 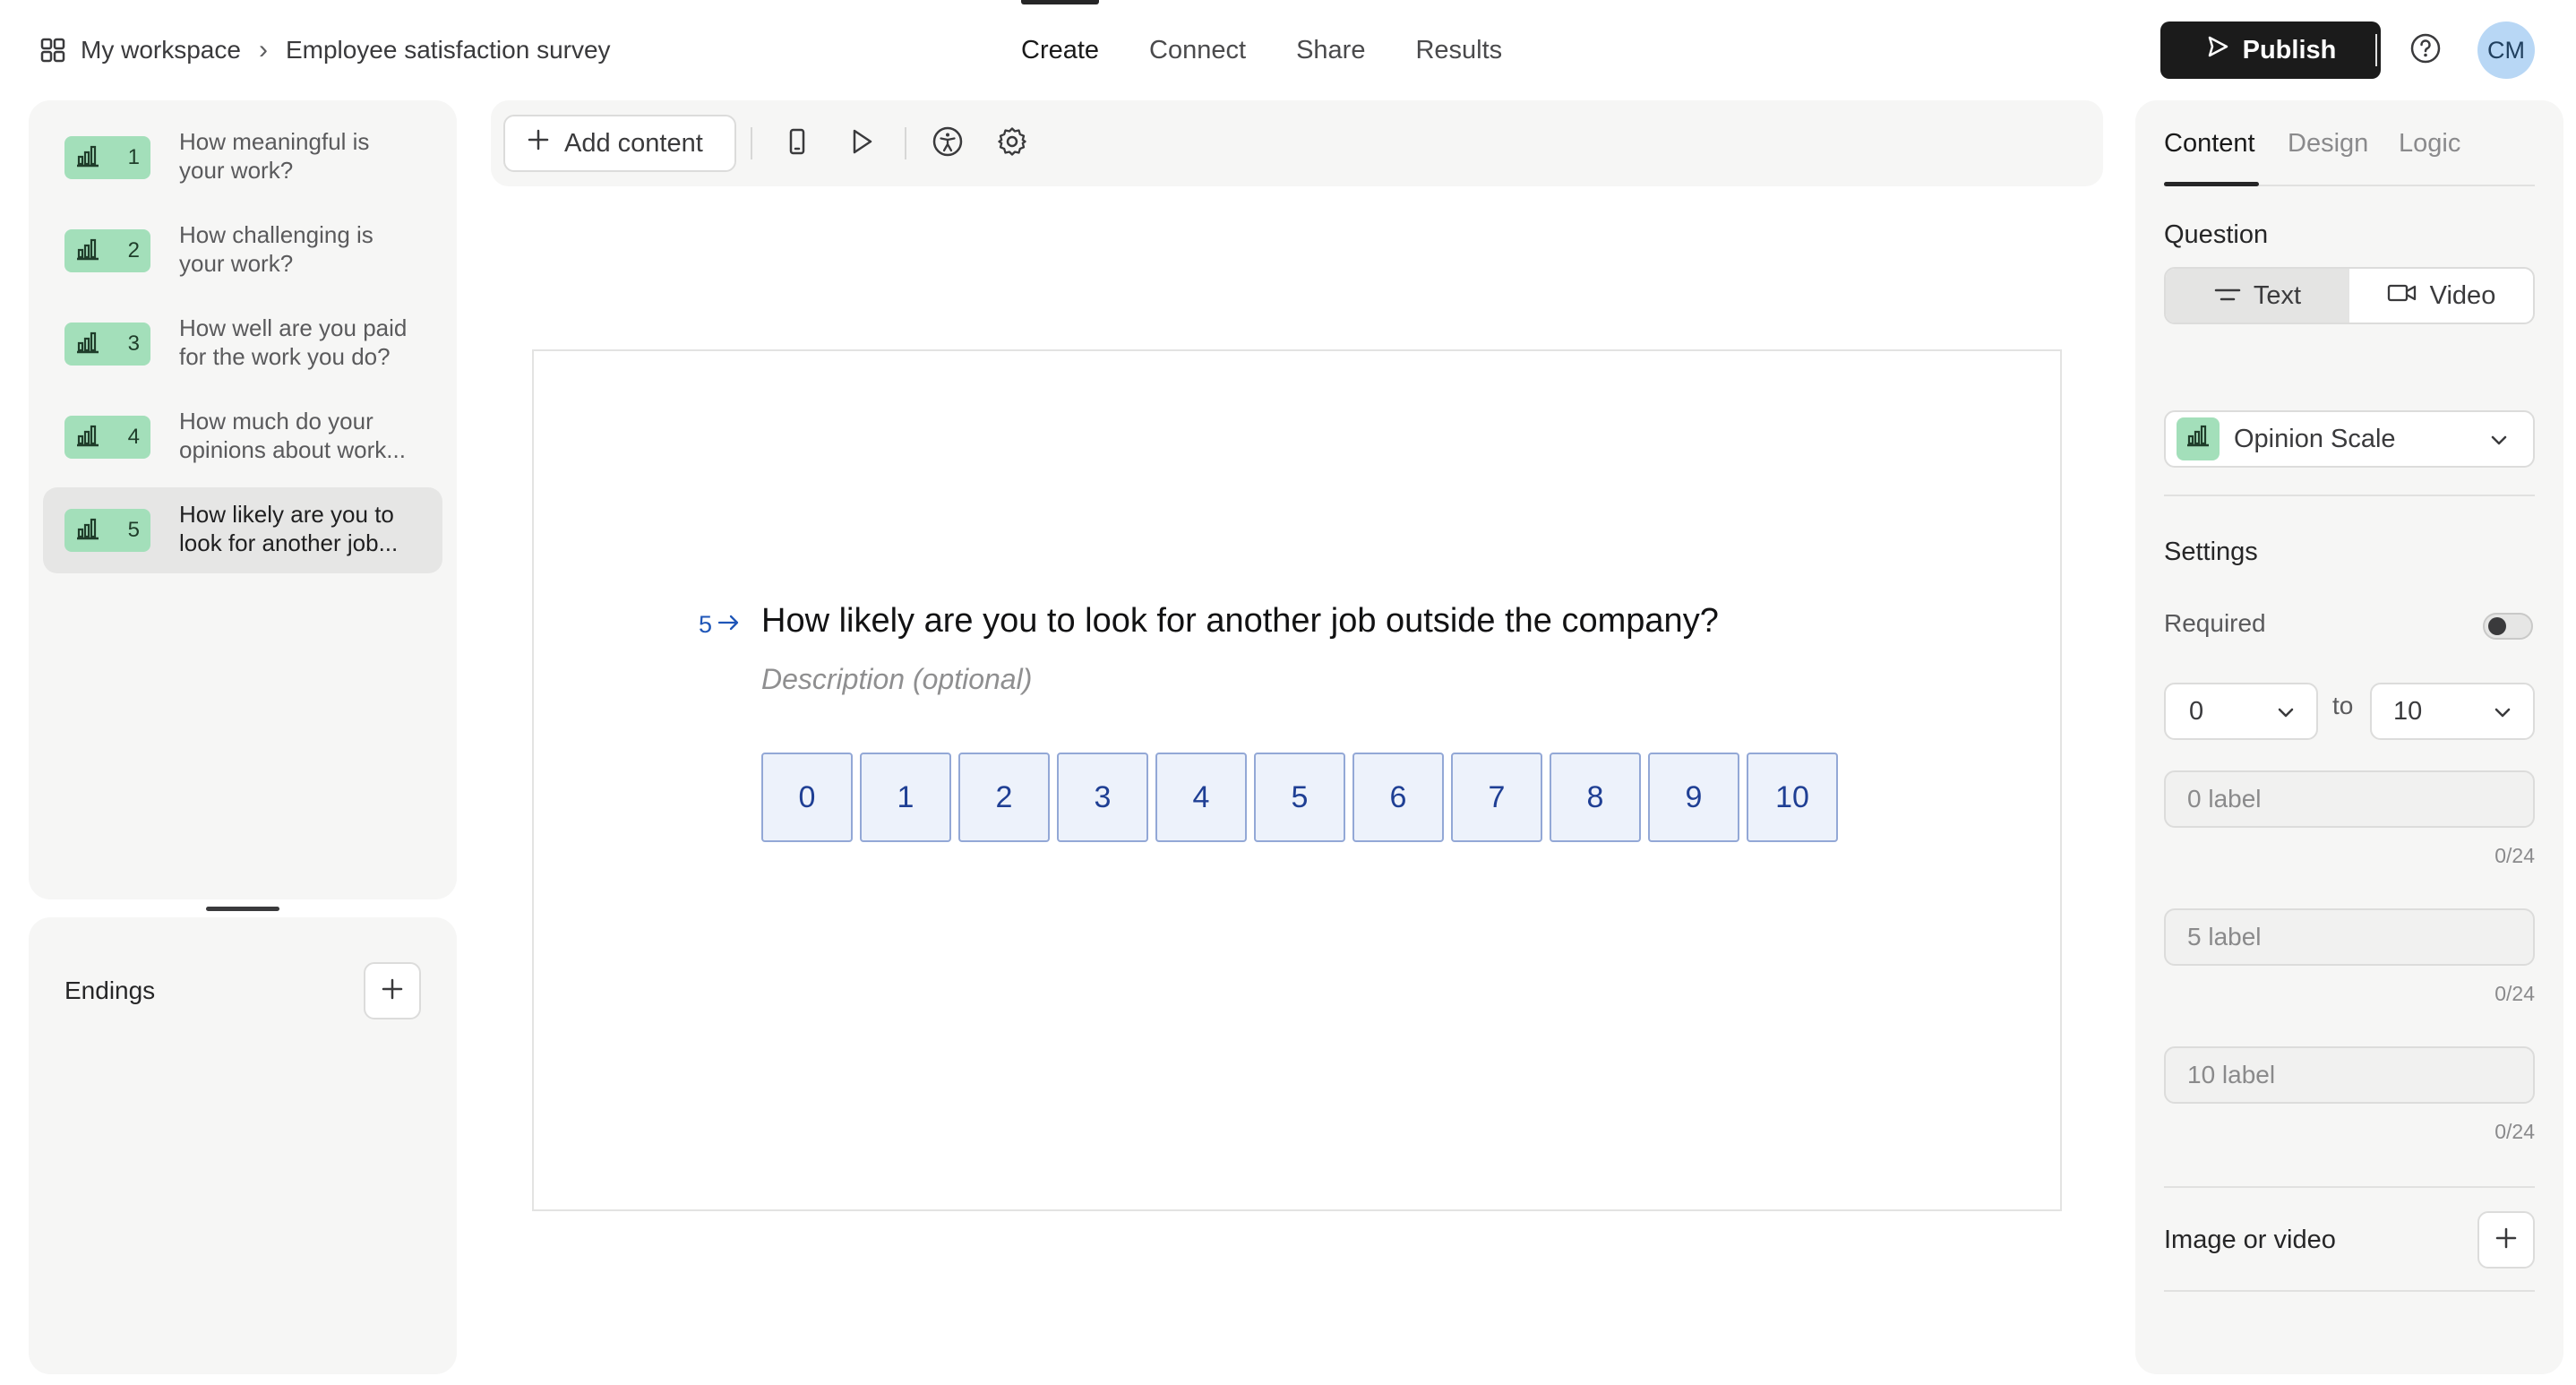 What do you see at coordinates (107, 157) in the screenshot?
I see `question-badge: 1` at bounding box center [107, 157].